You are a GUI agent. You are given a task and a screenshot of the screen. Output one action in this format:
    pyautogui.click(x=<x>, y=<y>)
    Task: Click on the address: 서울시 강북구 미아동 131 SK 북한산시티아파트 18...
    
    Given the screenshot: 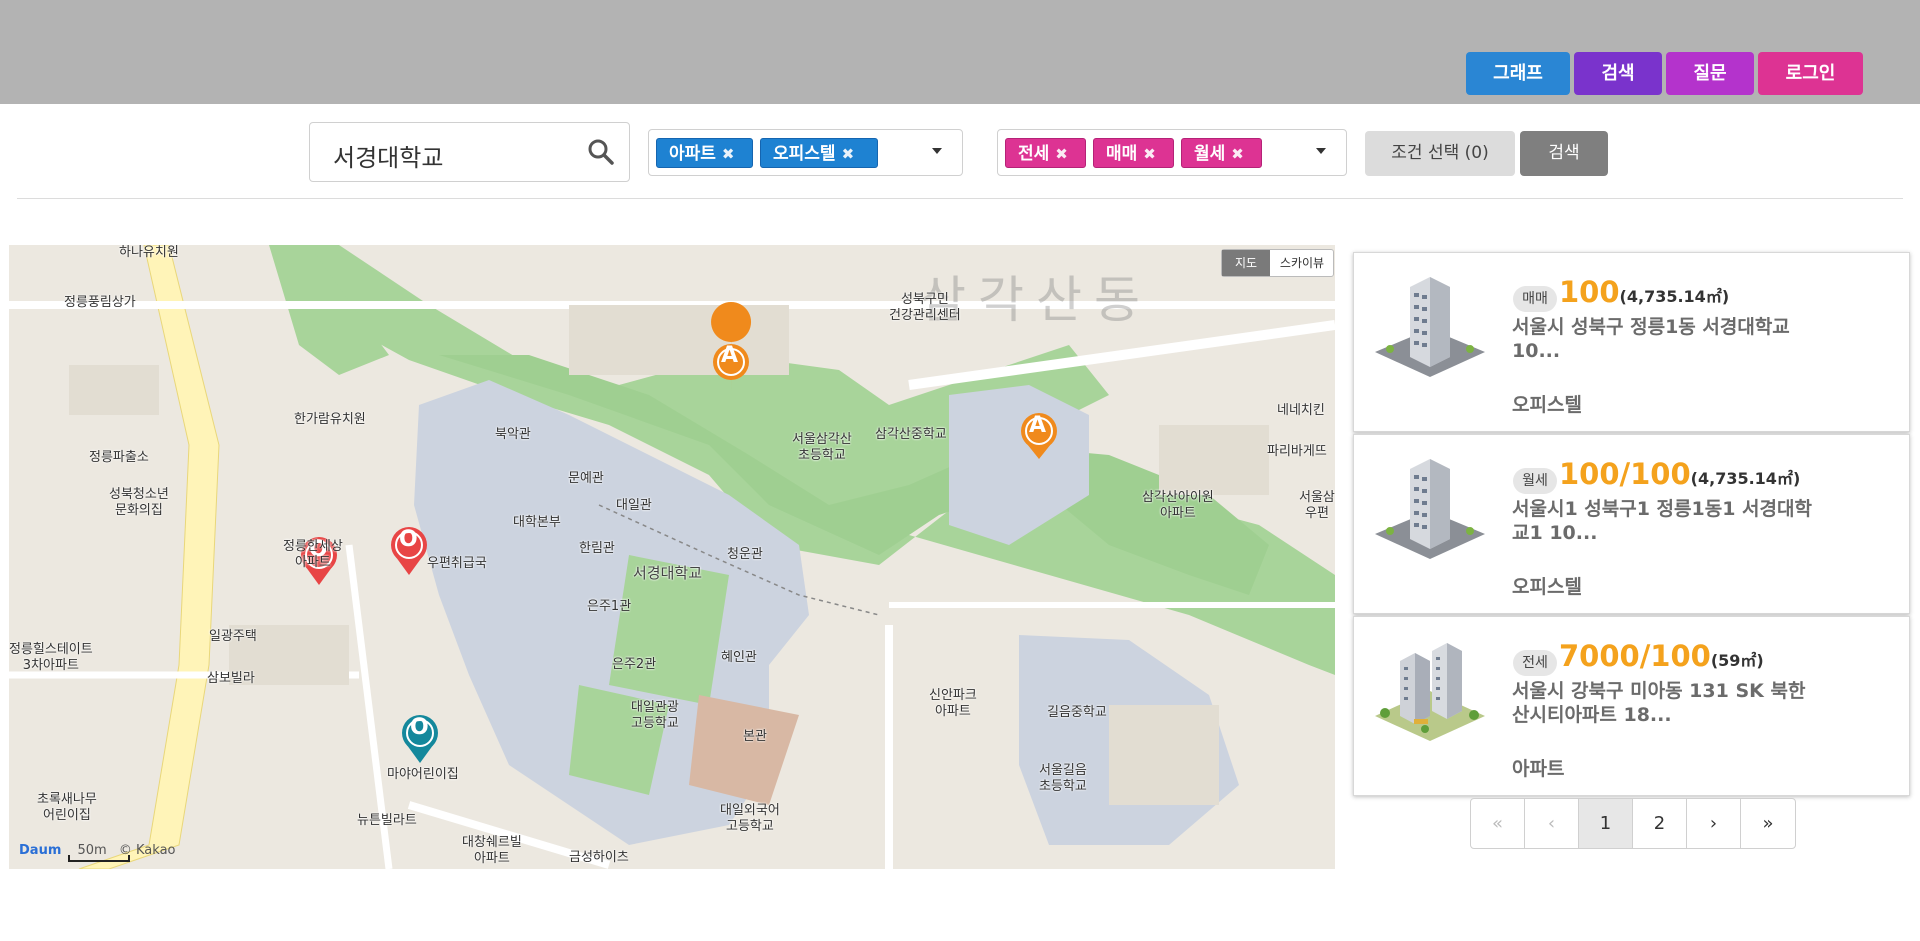 What is the action you would take?
    pyautogui.click(x=1659, y=703)
    